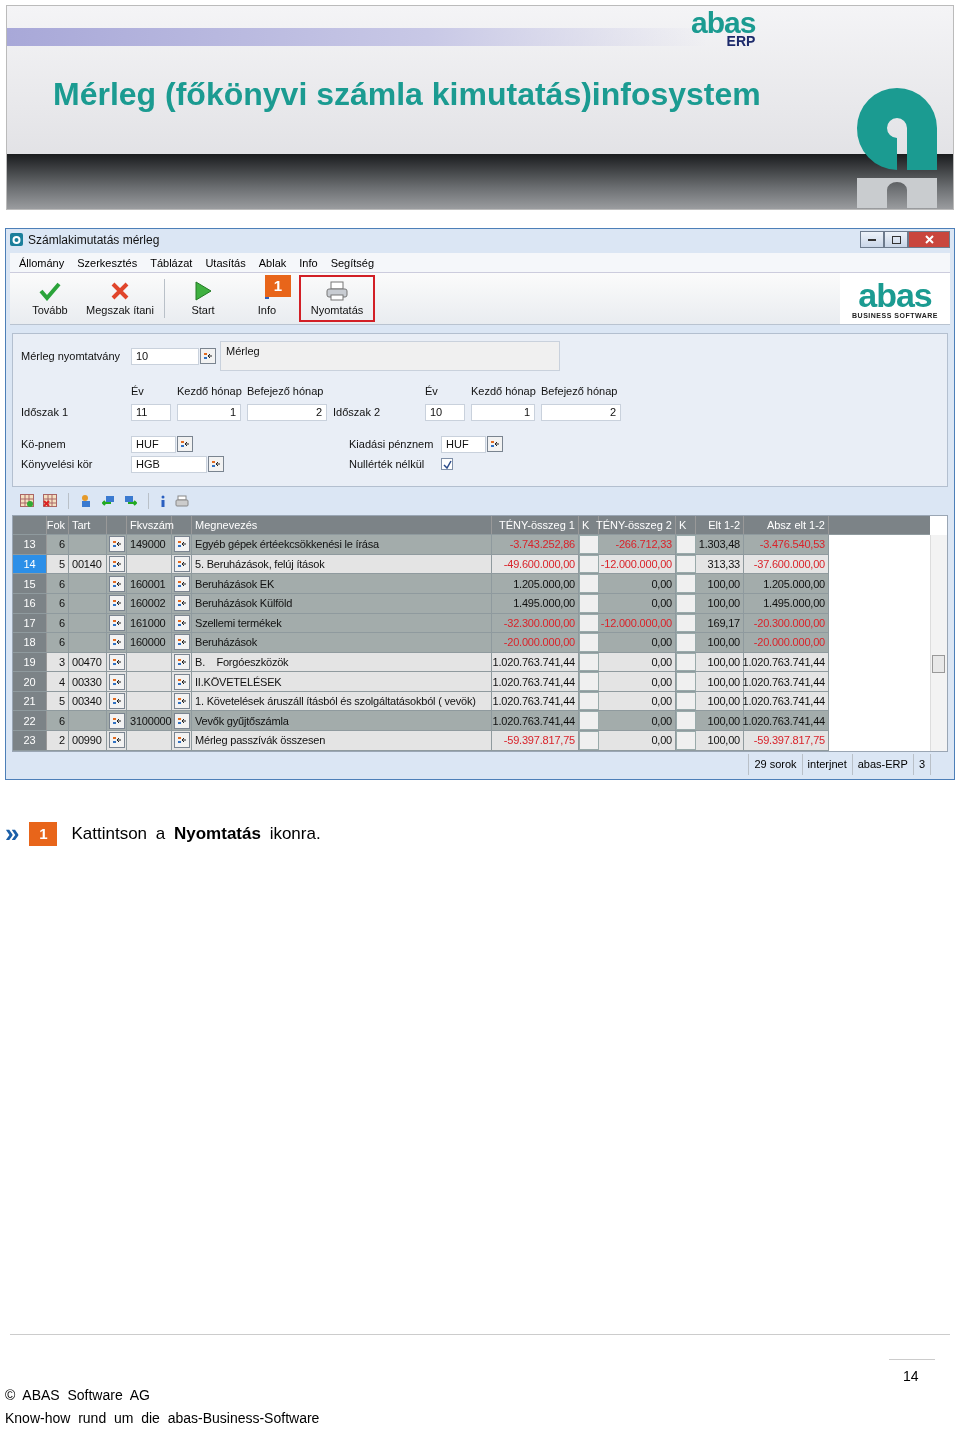  I want to click on arrow-right-icon, so click(130, 501).